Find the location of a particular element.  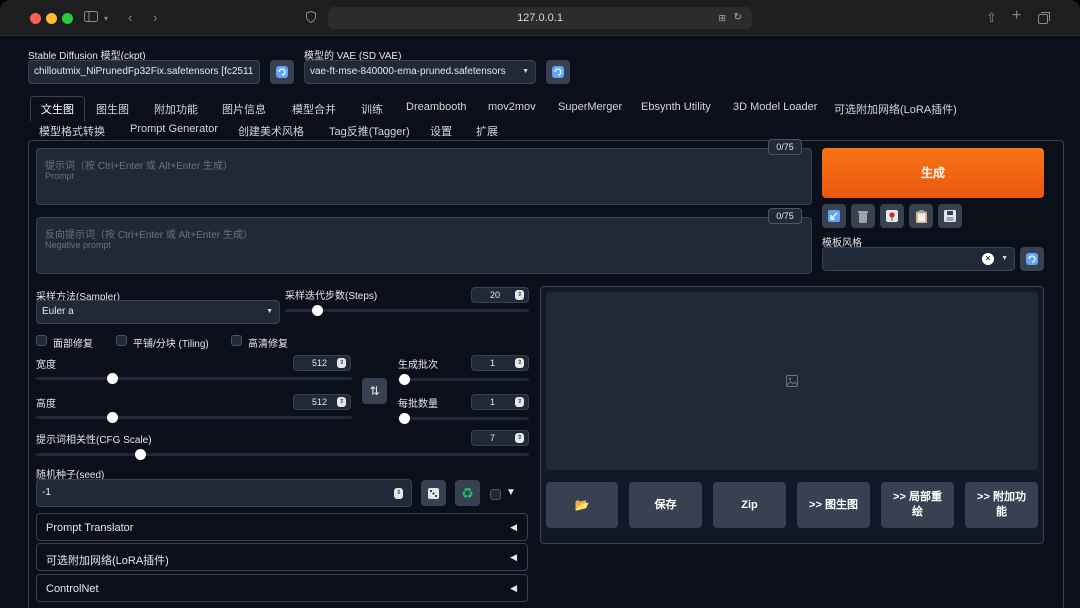

cfg-input: 7 ⇕ is located at coordinates (500, 438).